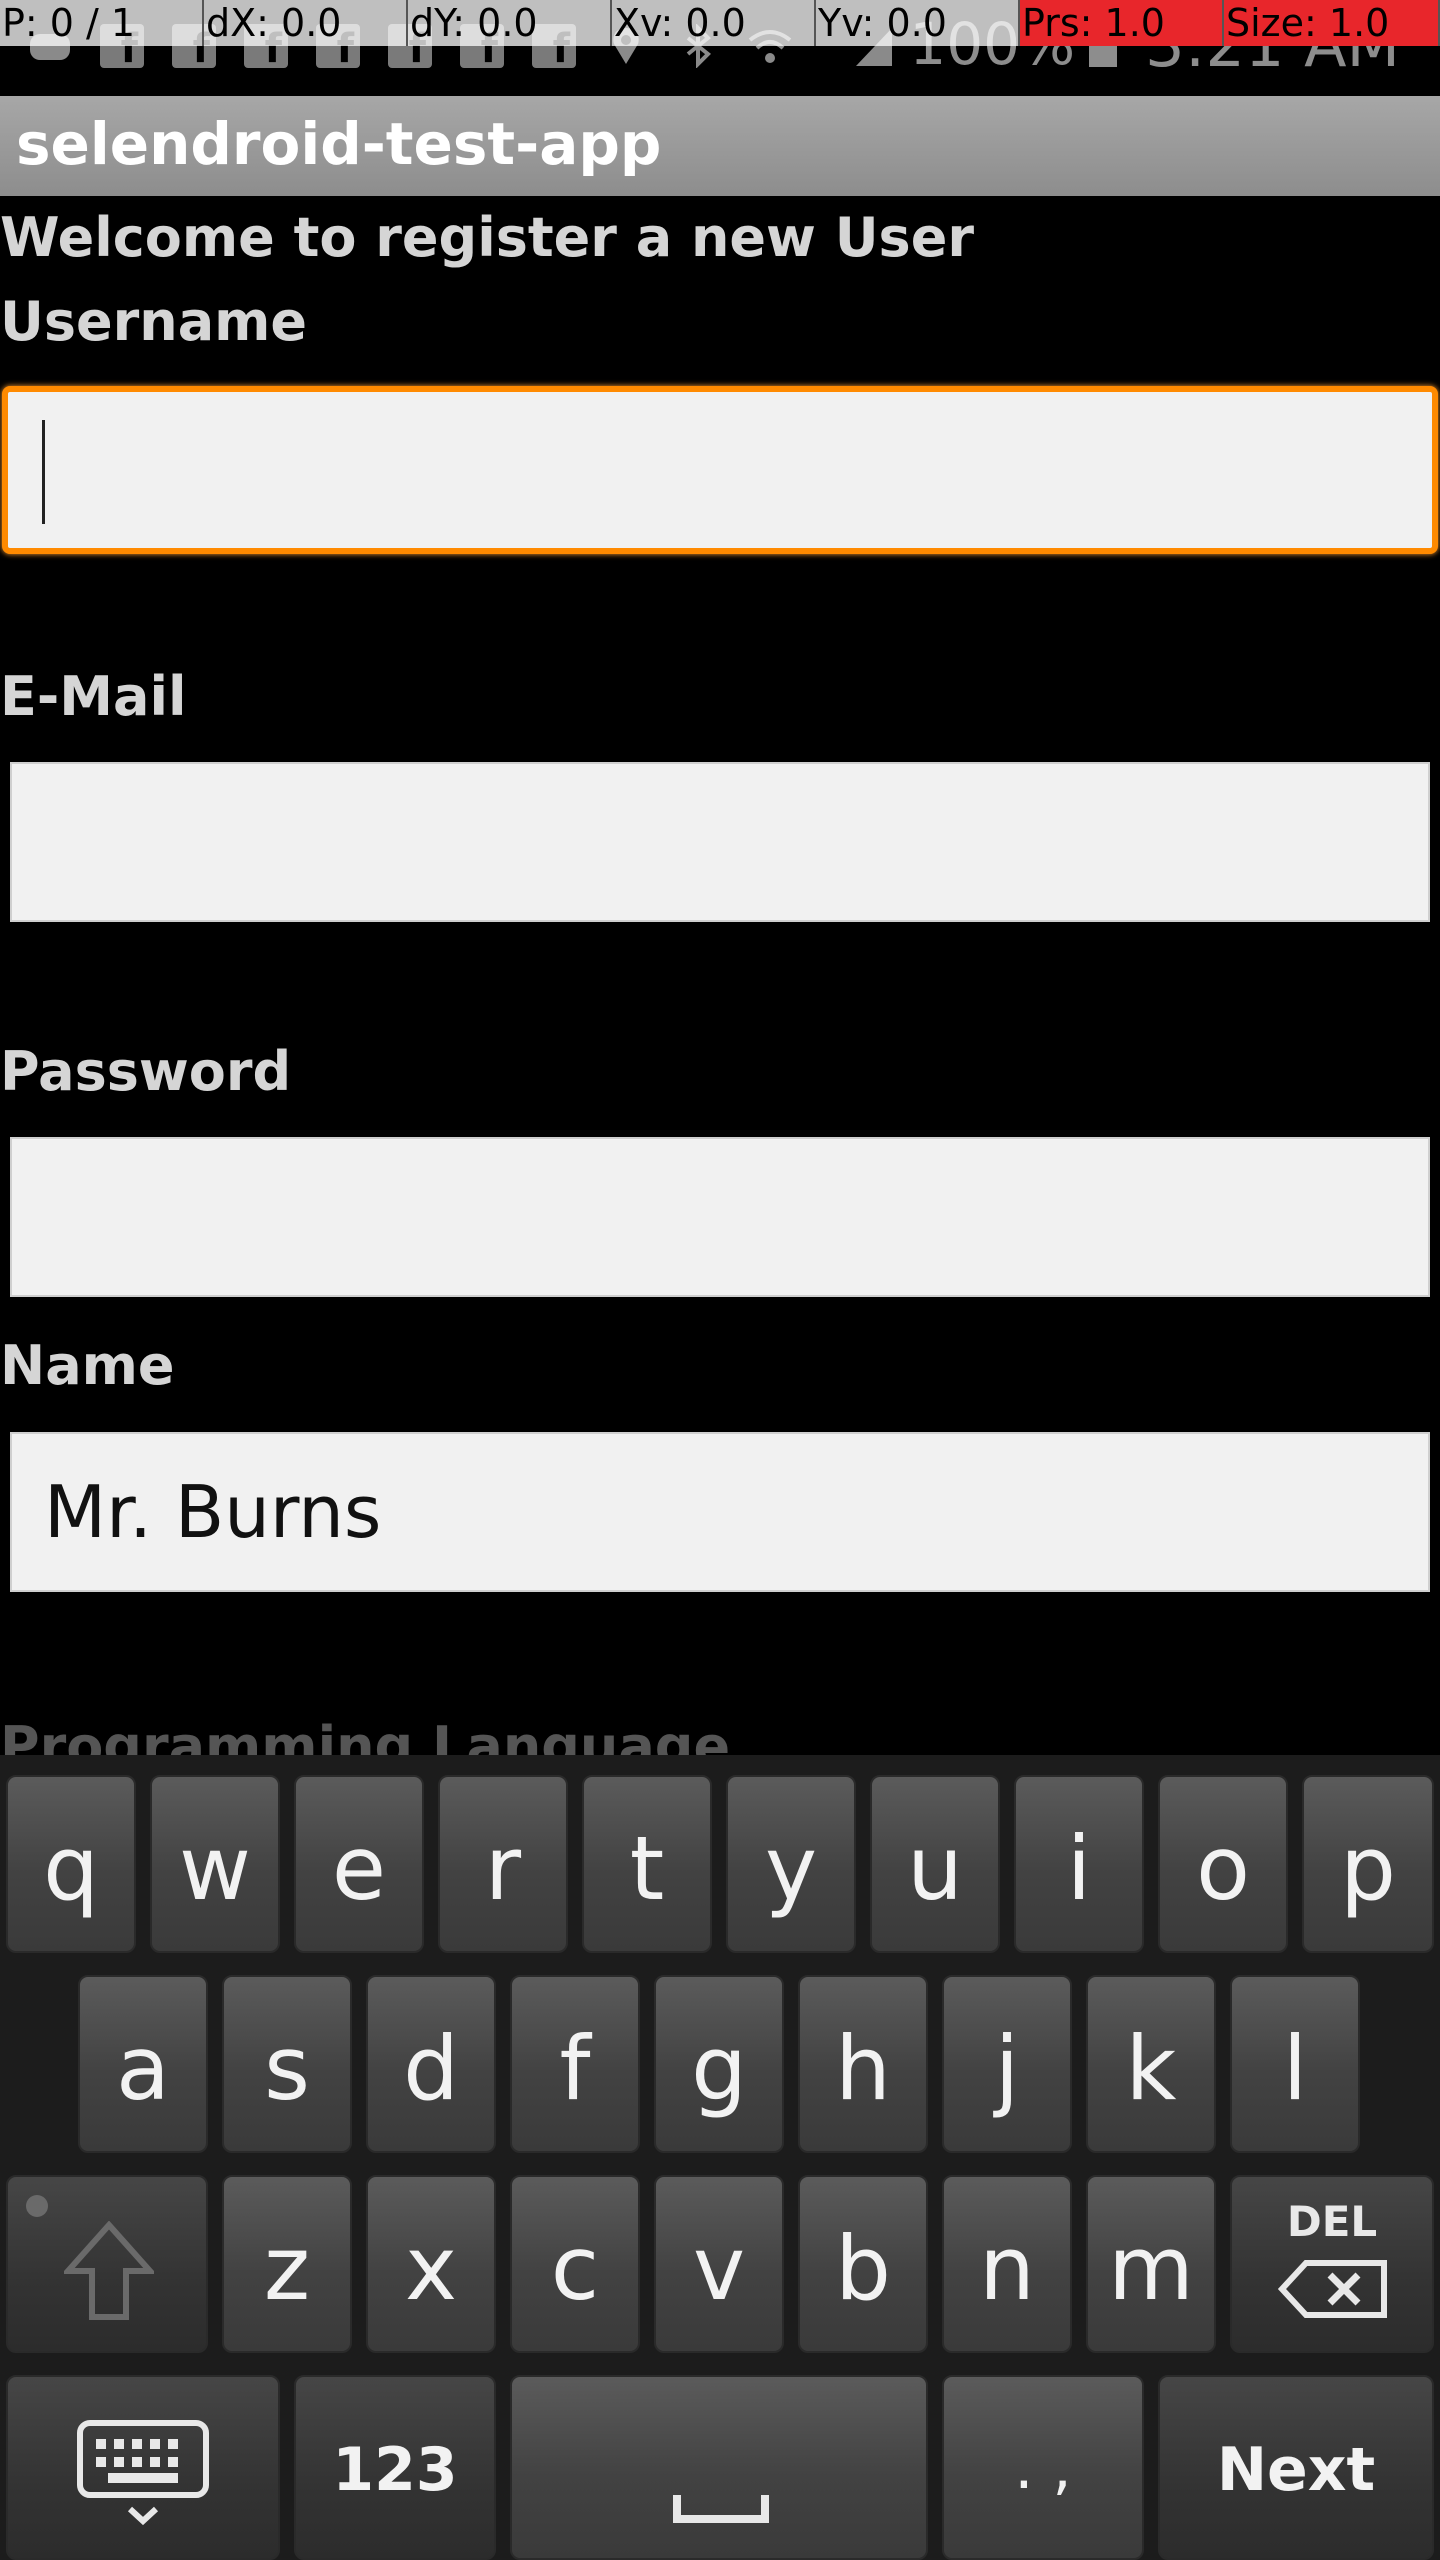  I want to click on key-o: o, so click(1223, 1864).